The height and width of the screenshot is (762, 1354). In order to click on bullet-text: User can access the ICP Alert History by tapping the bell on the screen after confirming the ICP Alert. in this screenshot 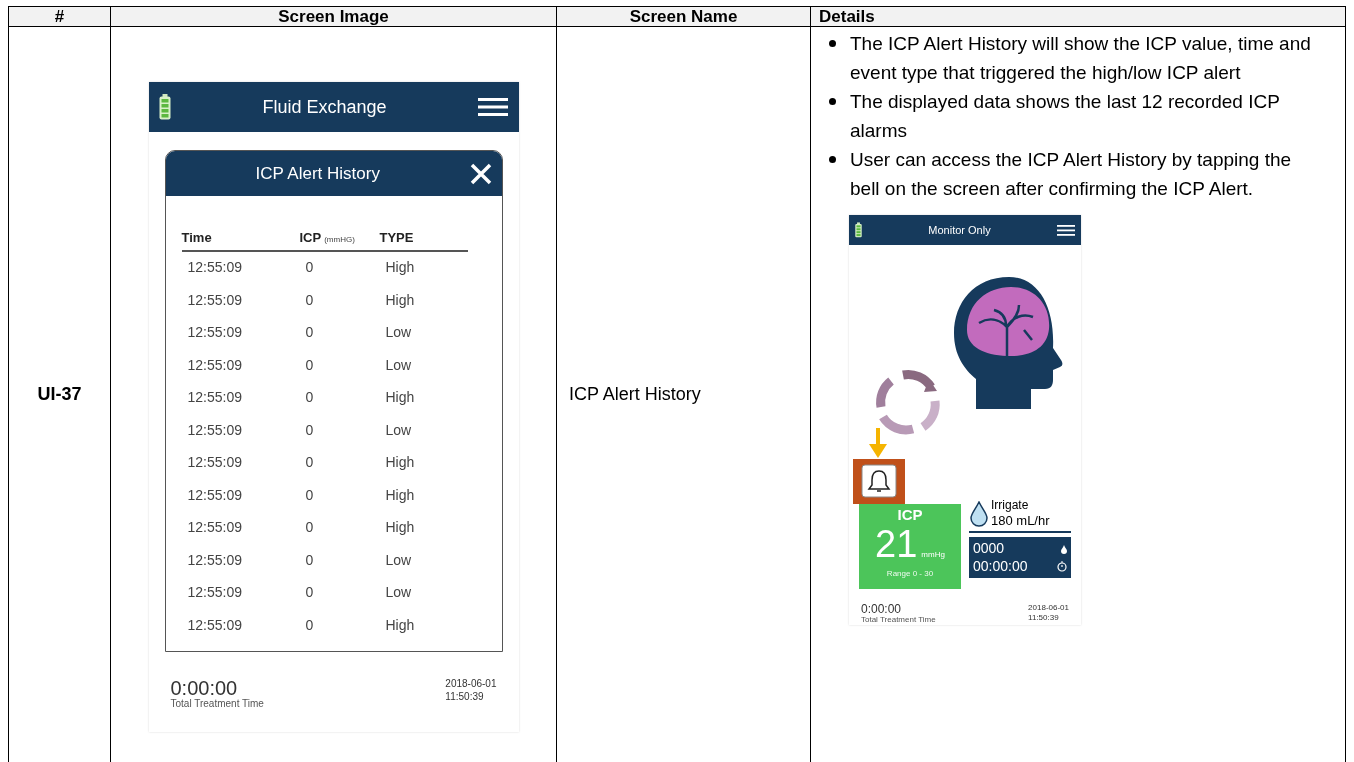, I will do `click(1071, 174)`.